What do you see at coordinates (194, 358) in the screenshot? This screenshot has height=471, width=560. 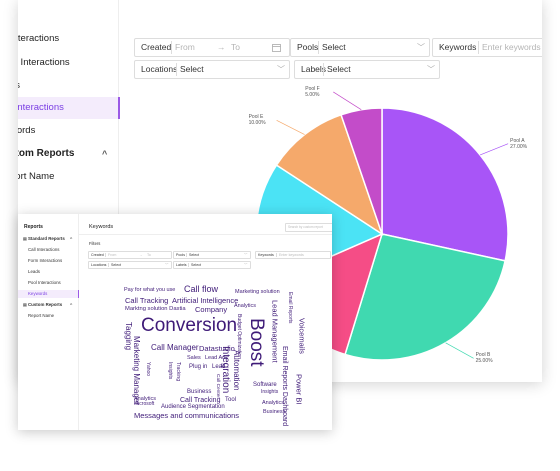 I see `word: Sales` at bounding box center [194, 358].